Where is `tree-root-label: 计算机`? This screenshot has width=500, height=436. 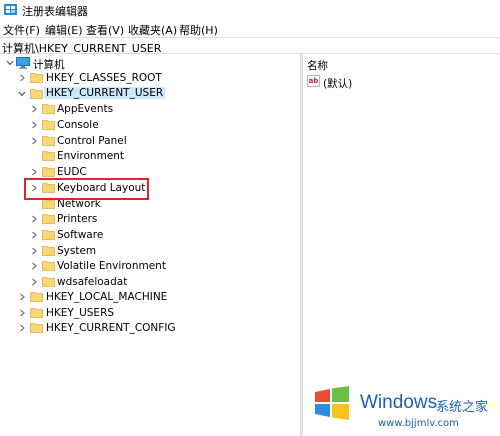 tree-root-label: 计算机 is located at coordinates (49, 65).